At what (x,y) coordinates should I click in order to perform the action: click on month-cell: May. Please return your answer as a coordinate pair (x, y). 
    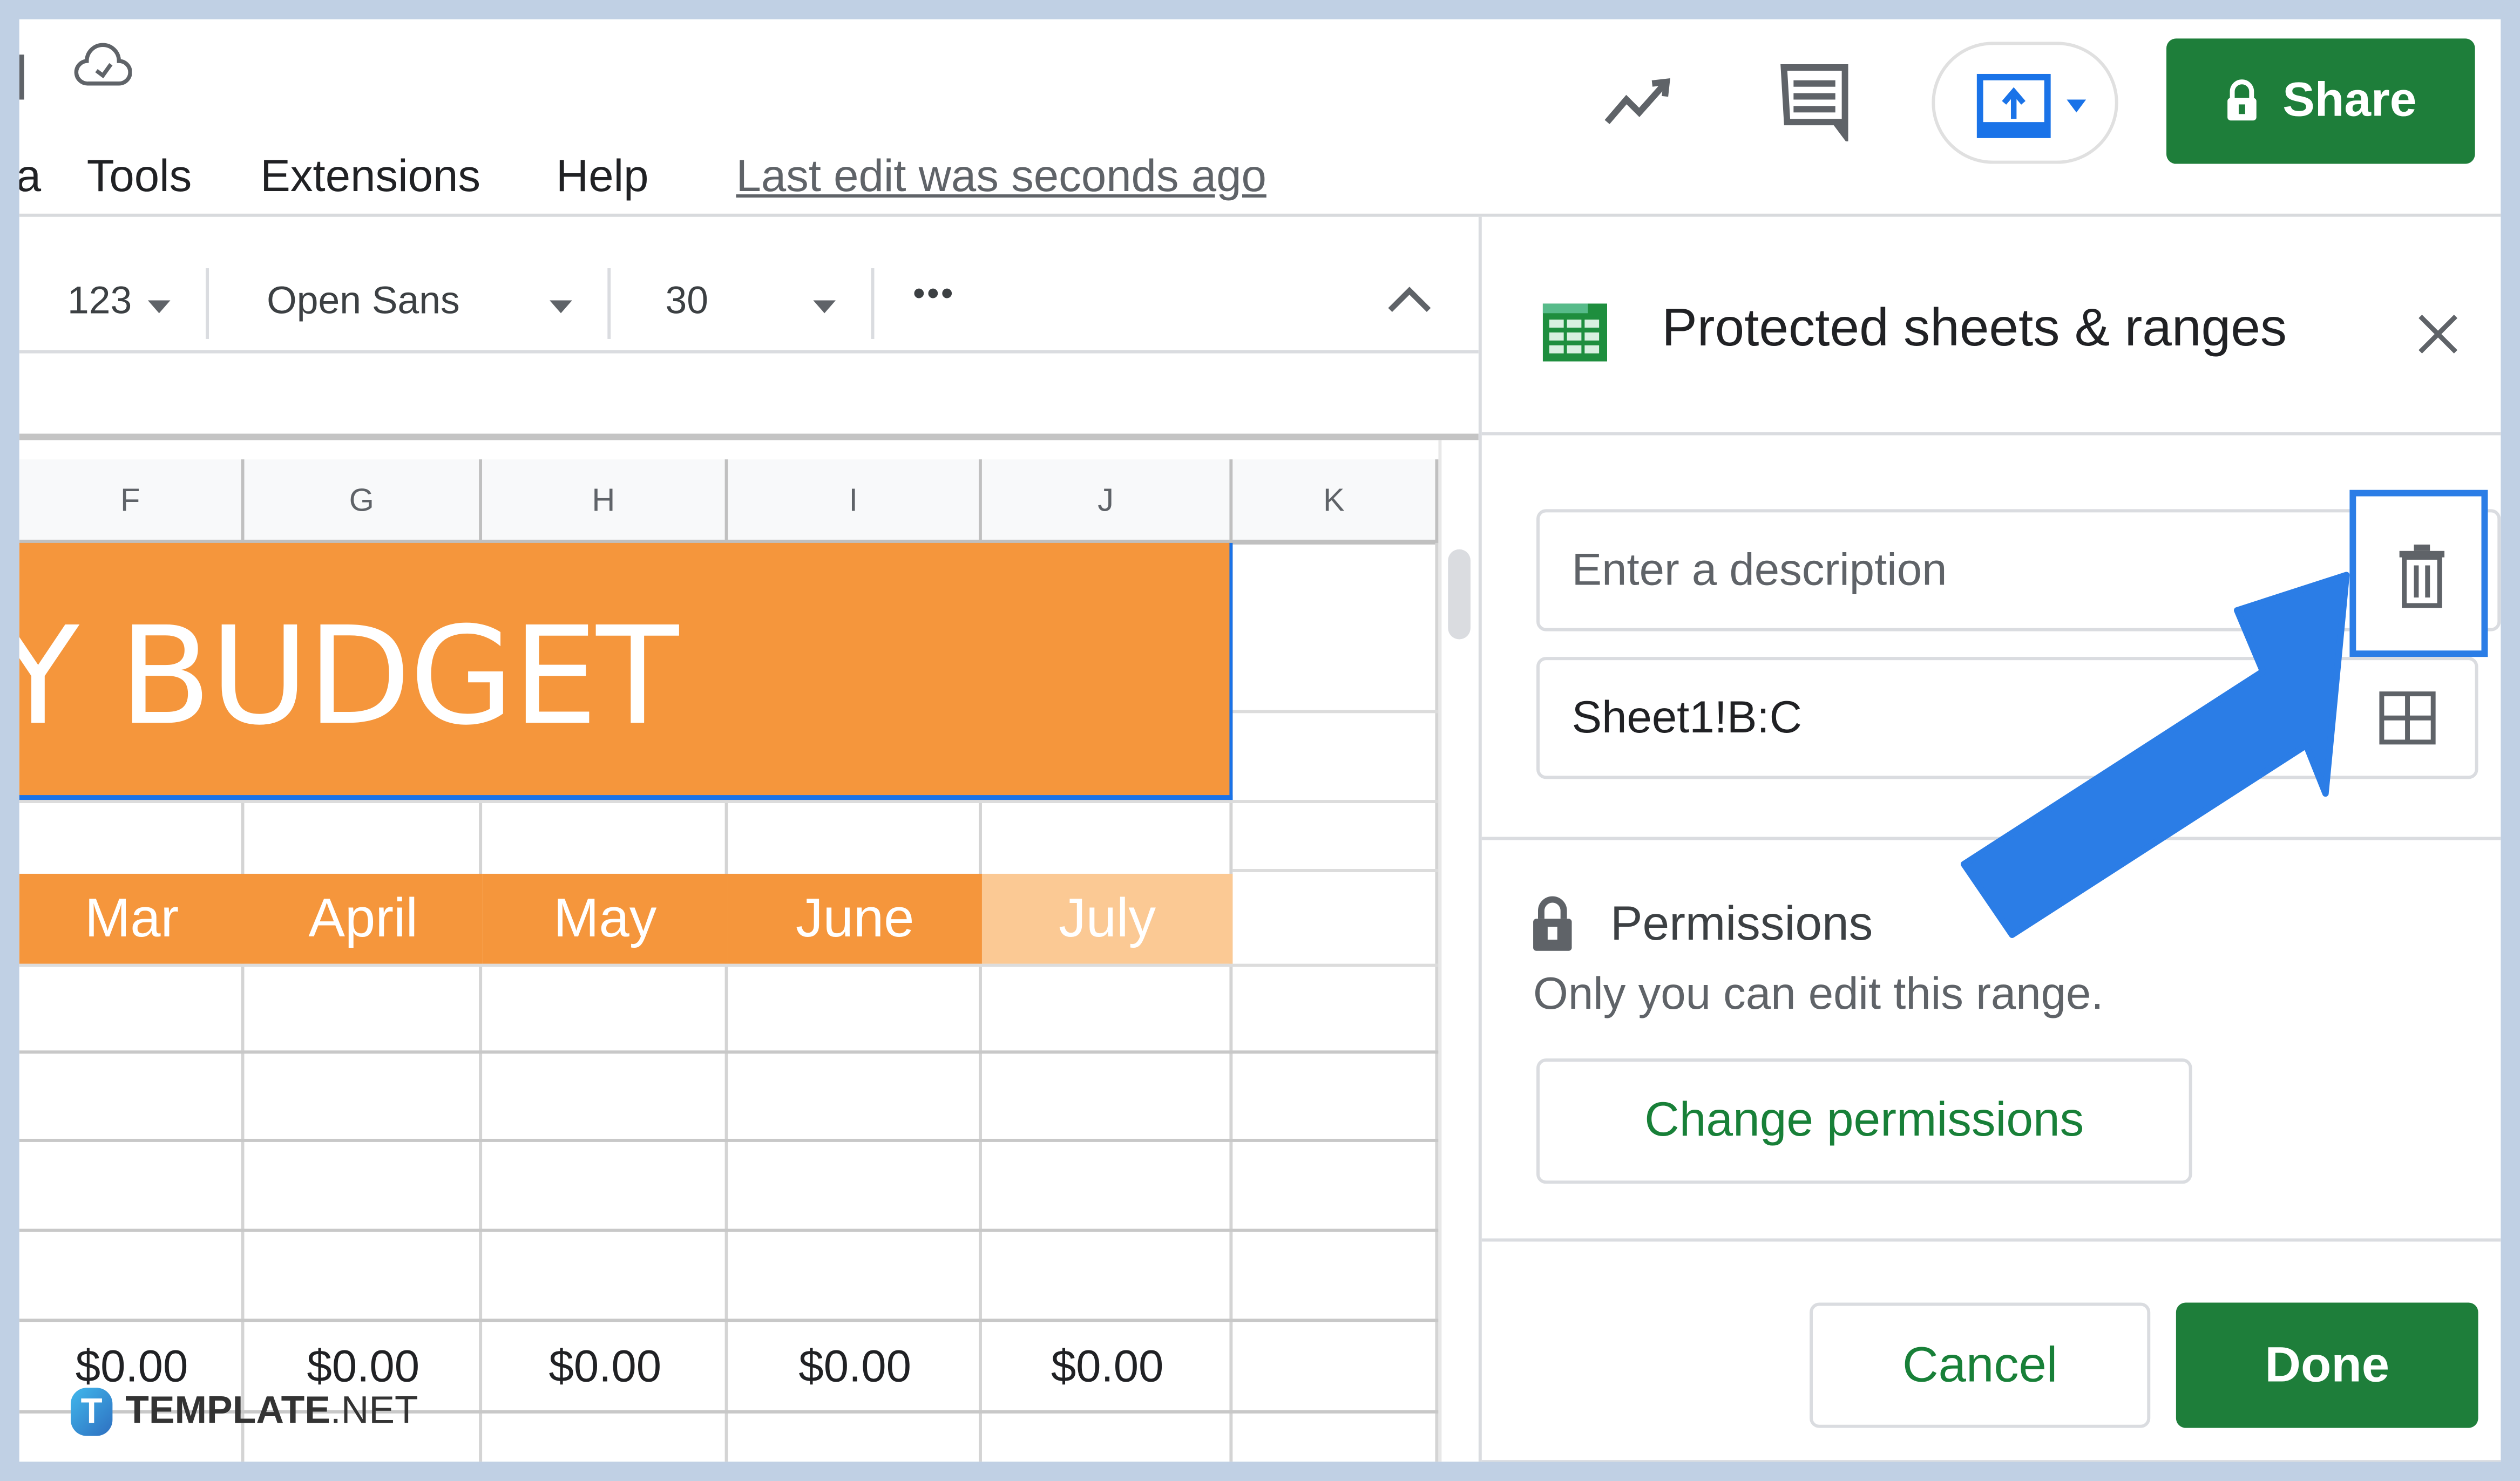
    Looking at the image, I should click on (605, 918).